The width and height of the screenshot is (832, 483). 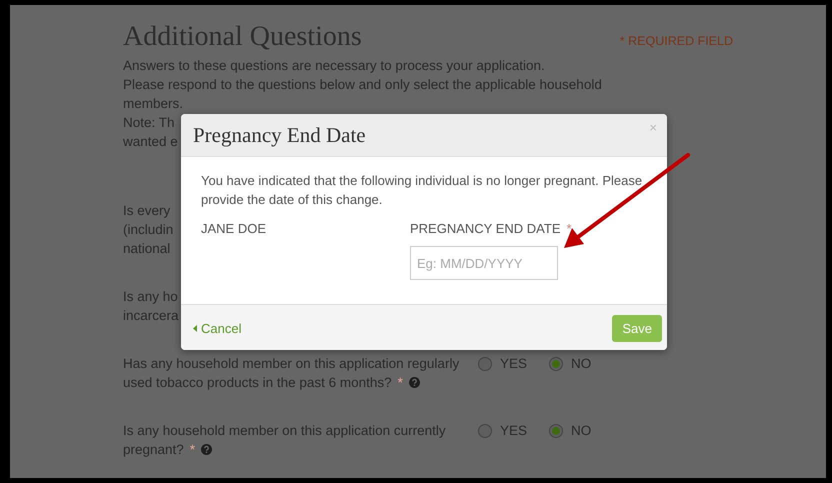 I want to click on caret-icon, so click(x=195, y=328).